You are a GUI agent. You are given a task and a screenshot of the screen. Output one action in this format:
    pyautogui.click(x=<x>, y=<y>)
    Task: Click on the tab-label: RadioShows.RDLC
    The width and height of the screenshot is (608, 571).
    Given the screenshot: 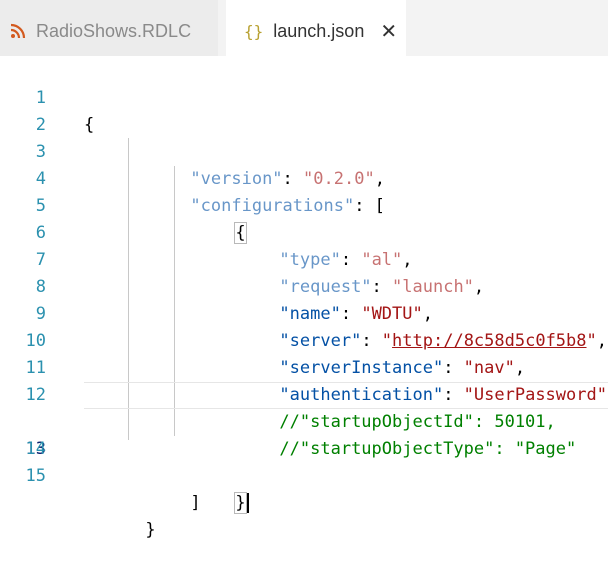 What is the action you would take?
    pyautogui.click(x=114, y=30)
    